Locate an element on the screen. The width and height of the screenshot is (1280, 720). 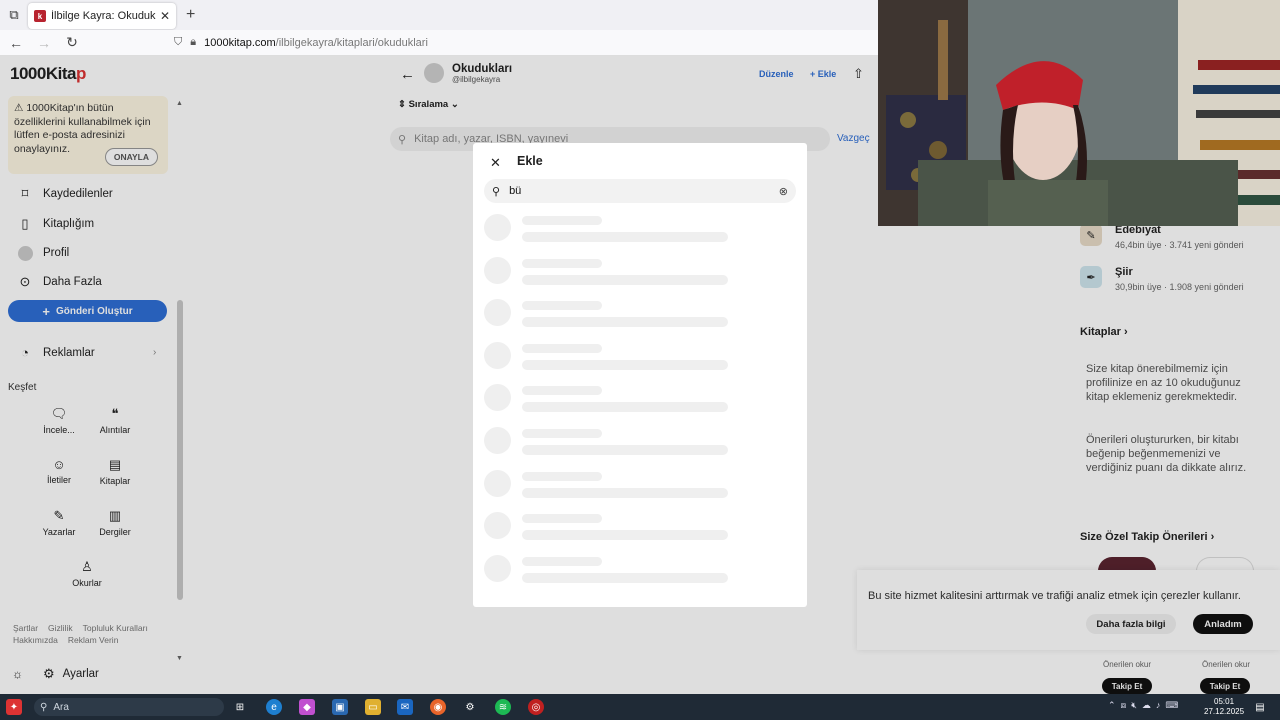
reload-icon: ↻ is located at coordinates (72, 42).